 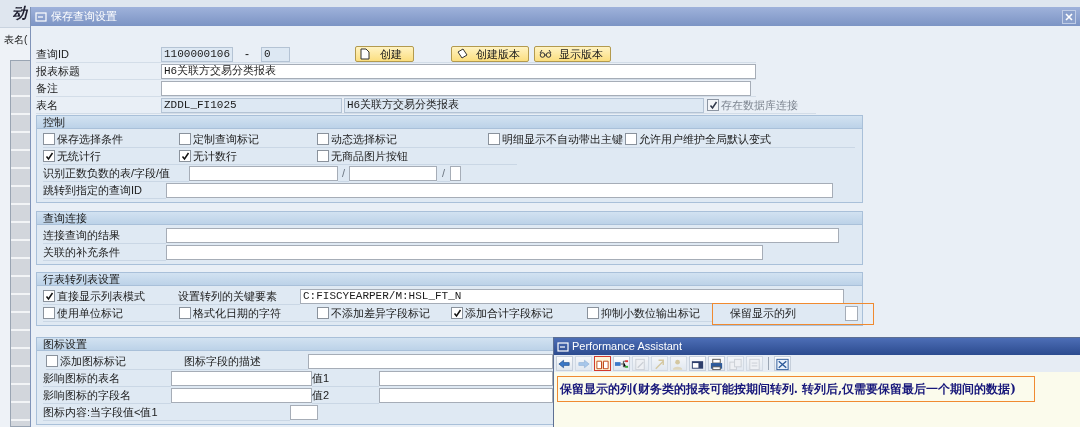 I want to click on printer-button, so click(x=716, y=363).